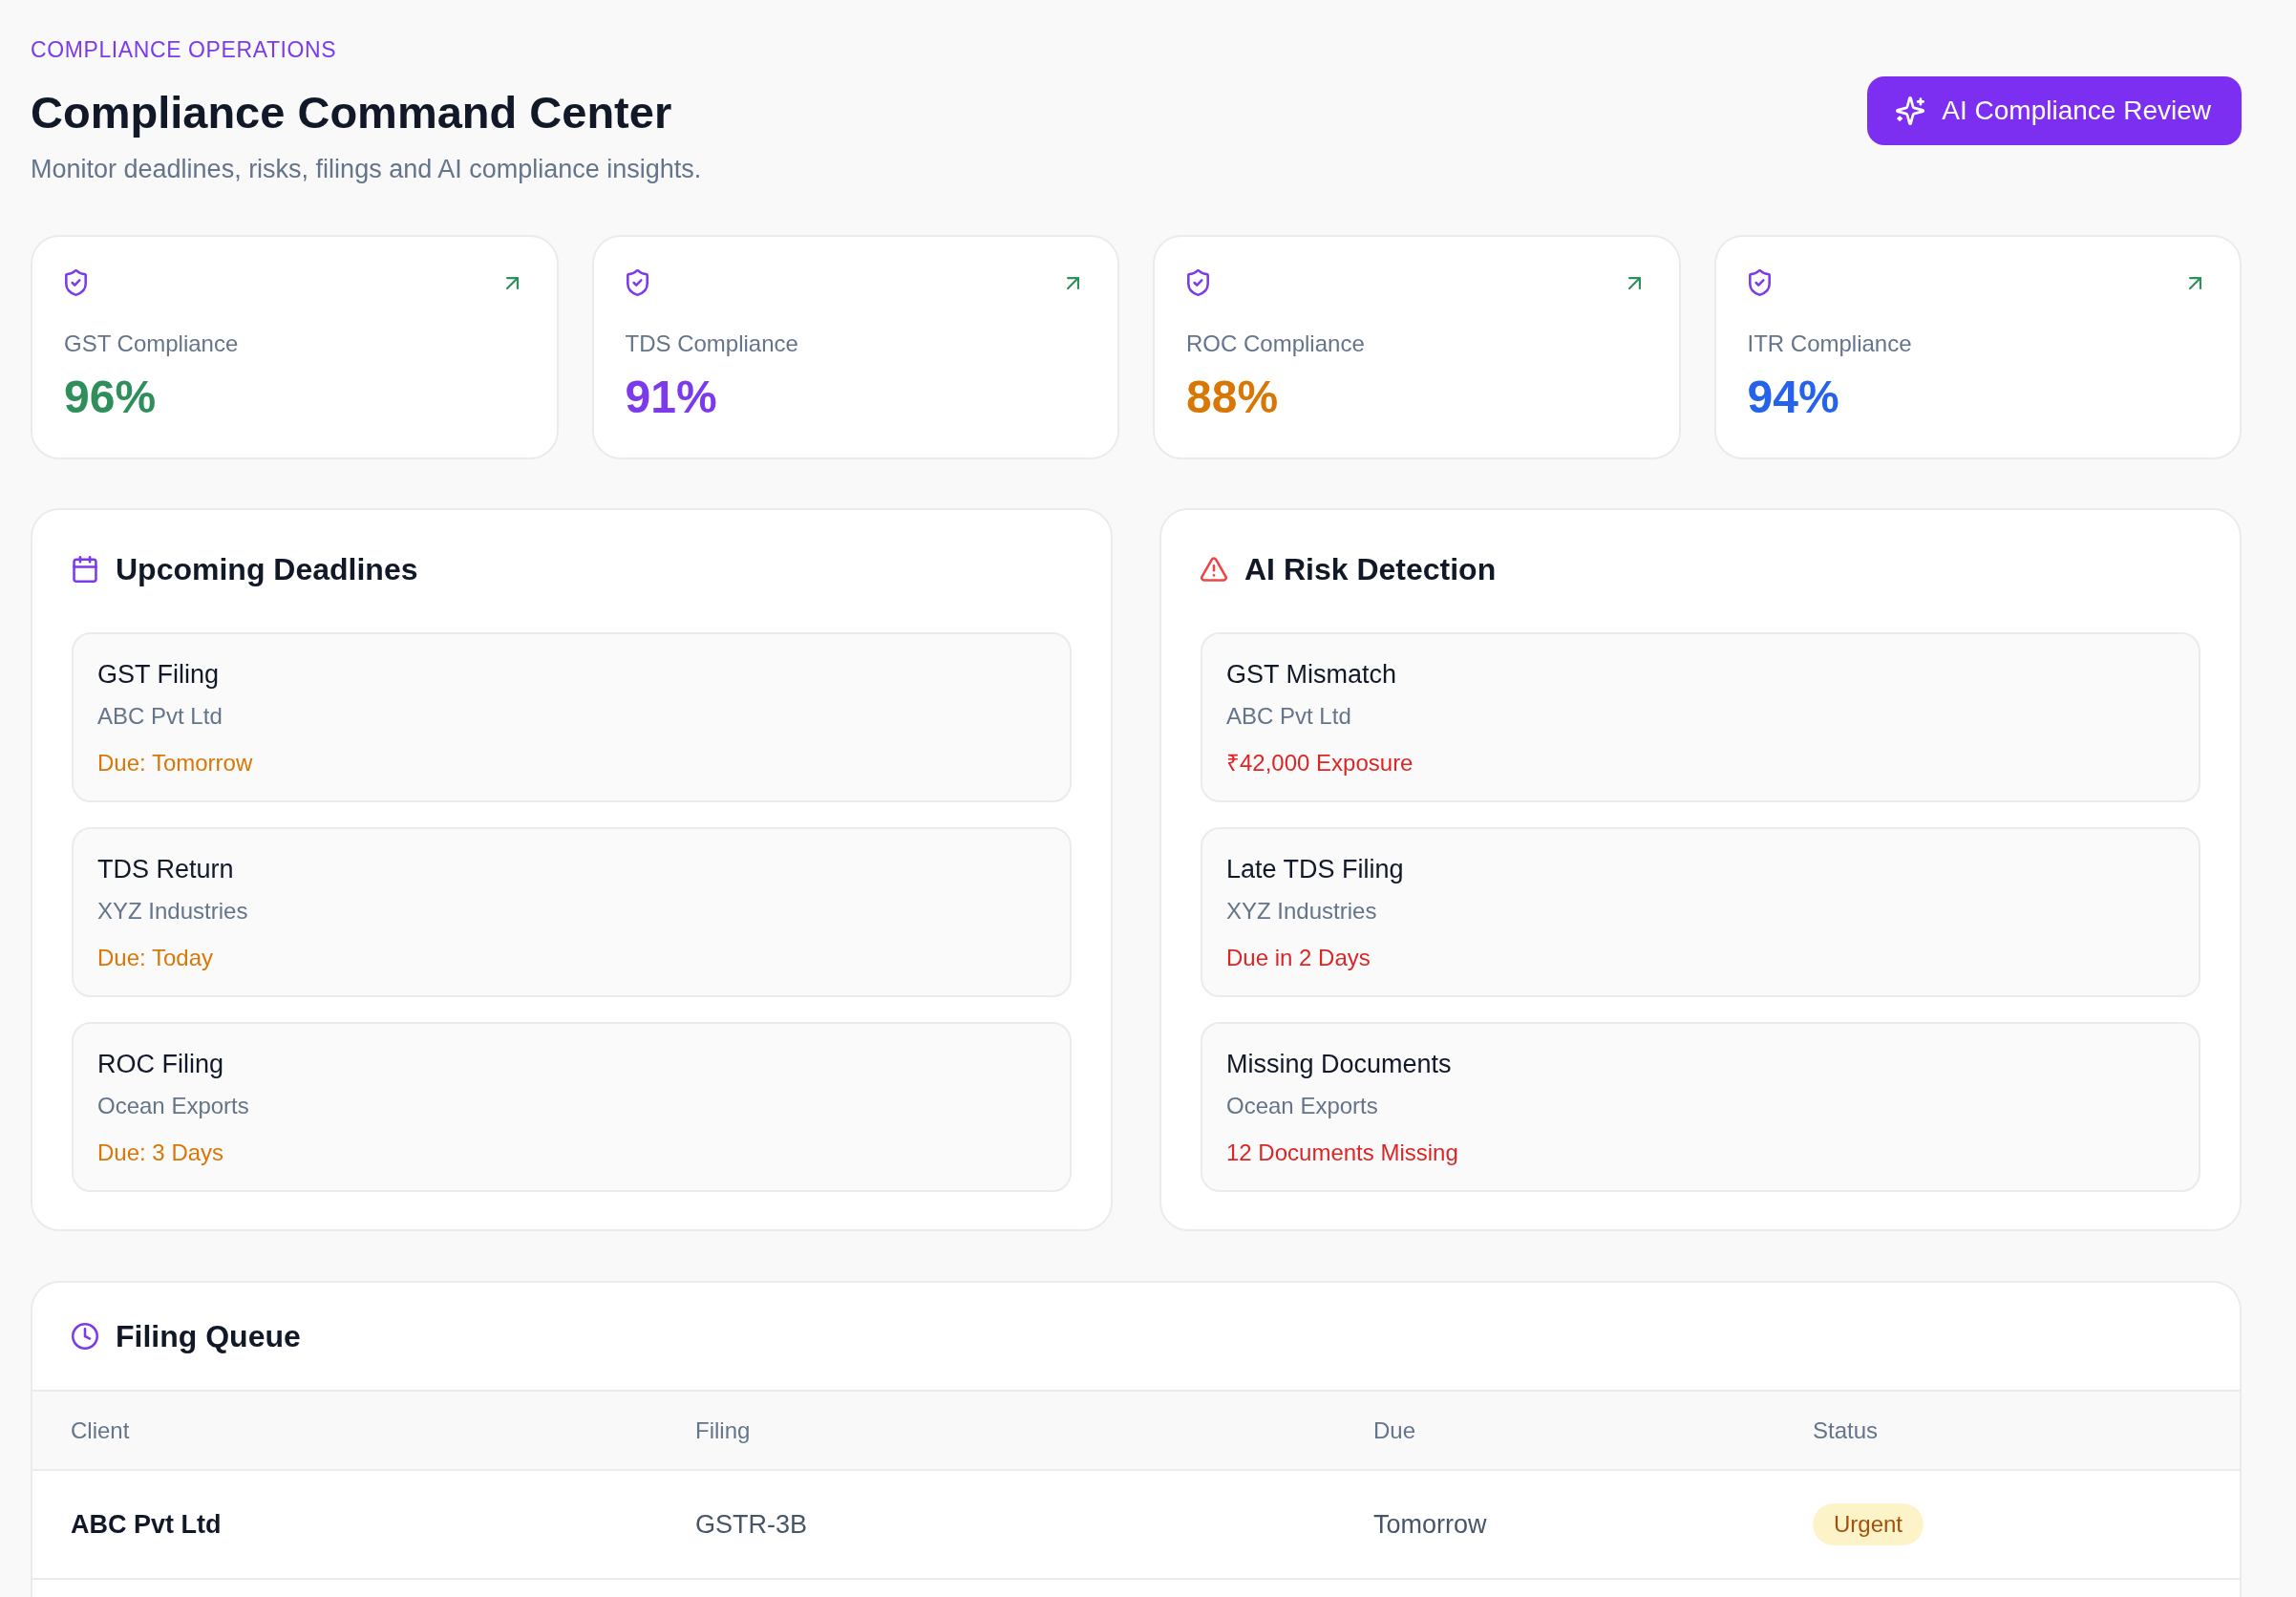 The image size is (2296, 1597). Describe the element at coordinates (100, 1430) in the screenshot. I see `column-header: Client` at that location.